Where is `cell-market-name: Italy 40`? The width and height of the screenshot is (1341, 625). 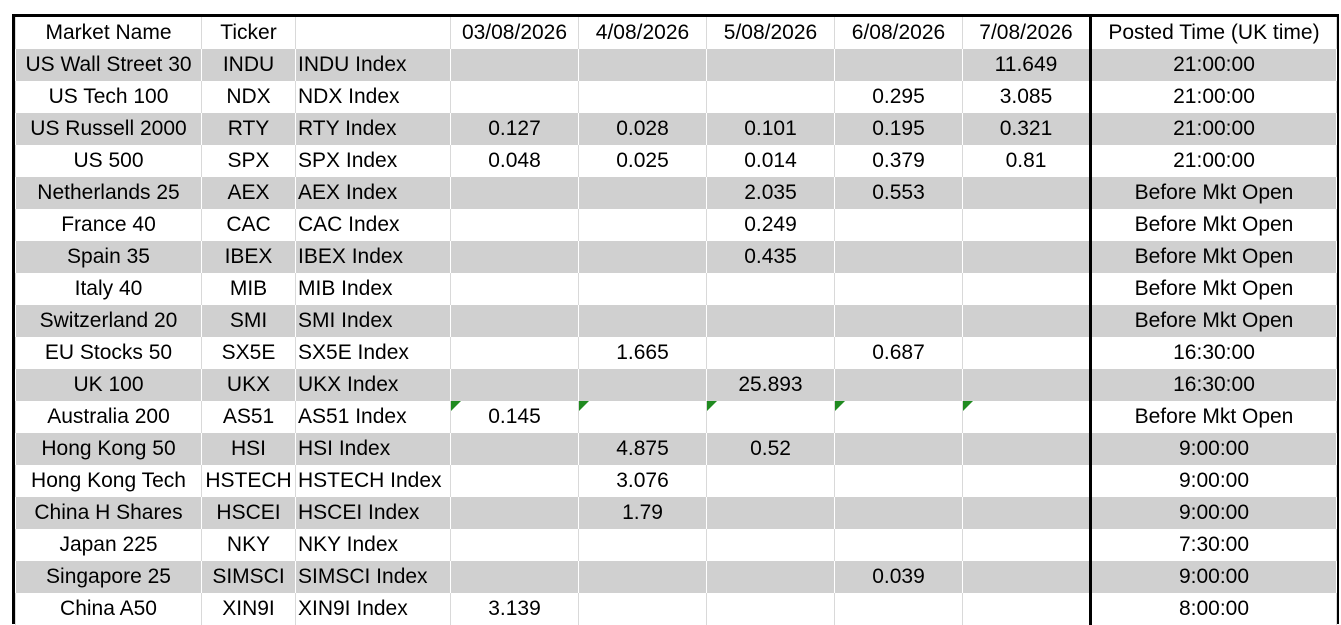
cell-market-name: Italy 40 is located at coordinates (108, 289).